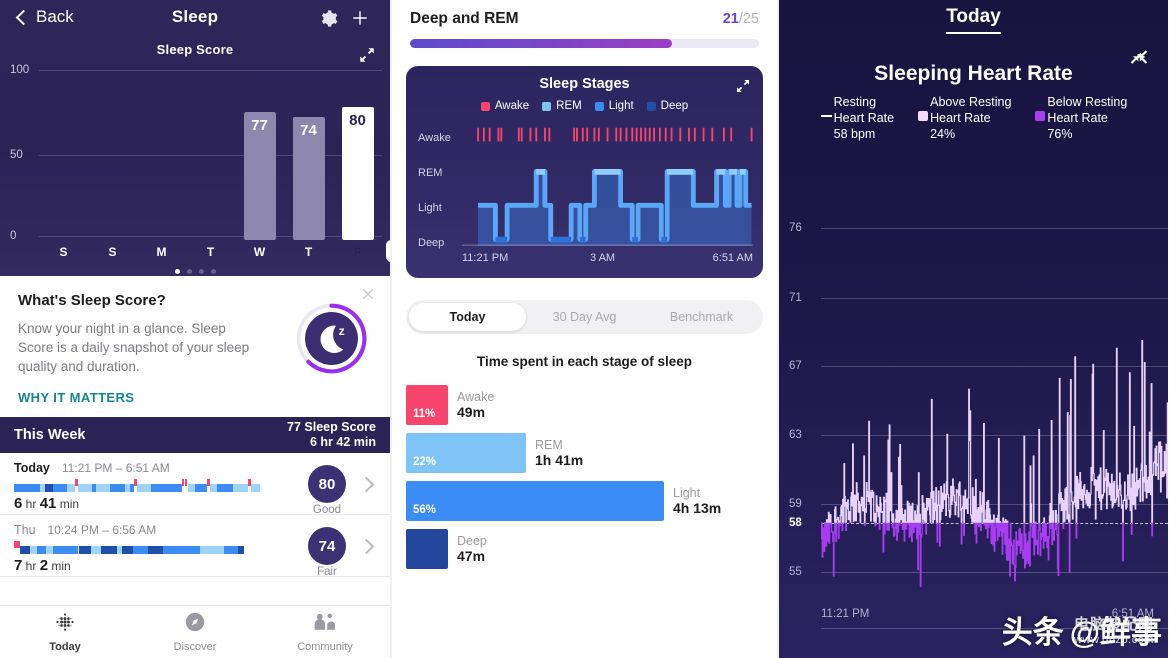 The width and height of the screenshot is (1169, 658). Describe the element at coordinates (431, 243) in the screenshot. I see `hypnogram-label-deep: Deep` at that location.